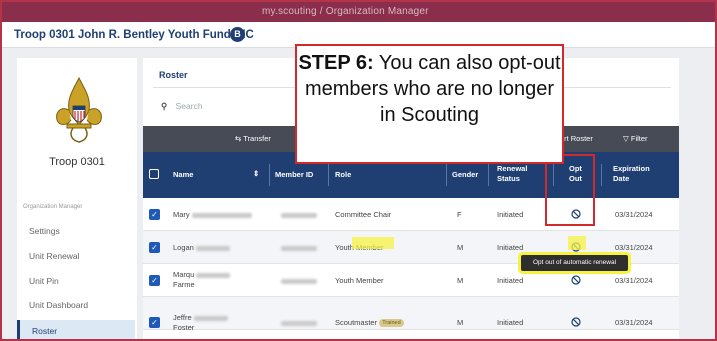  Describe the element at coordinates (183, 175) in the screenshot. I see `column-header-name: Name` at that location.